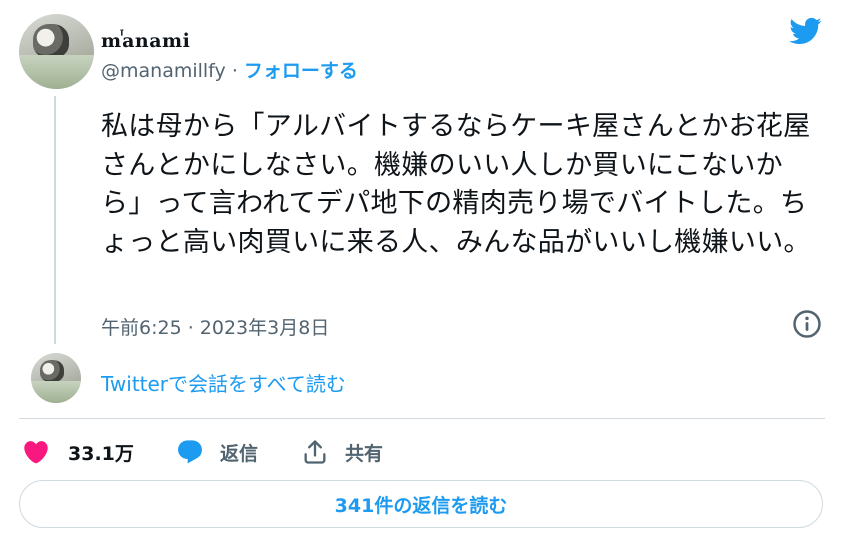 This screenshot has width=846, height=552. Describe the element at coordinates (223, 382) in the screenshot. I see `read-conversation-link: Twitterで会話をすべて読む` at that location.